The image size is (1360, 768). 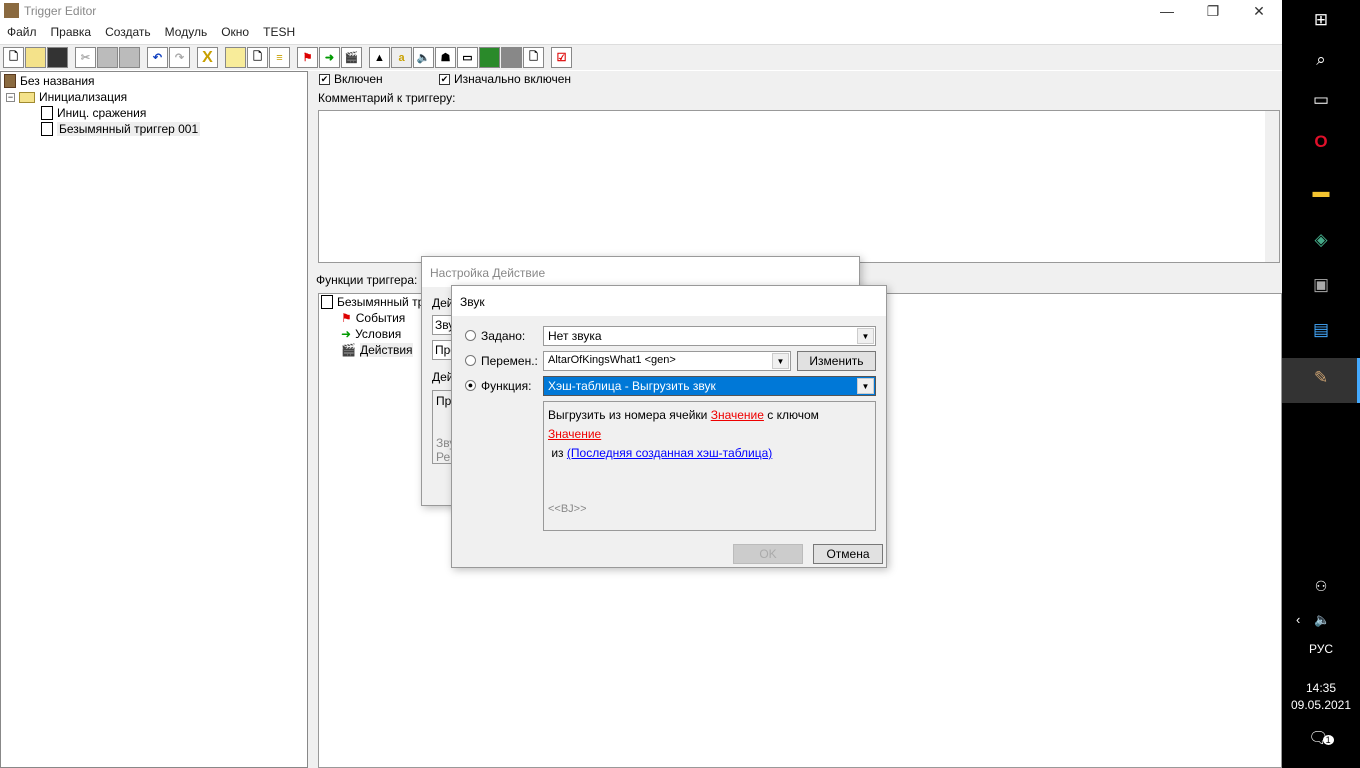 What do you see at coordinates (157, 57) in the screenshot?
I see `undo-icon: ↶` at bounding box center [157, 57].